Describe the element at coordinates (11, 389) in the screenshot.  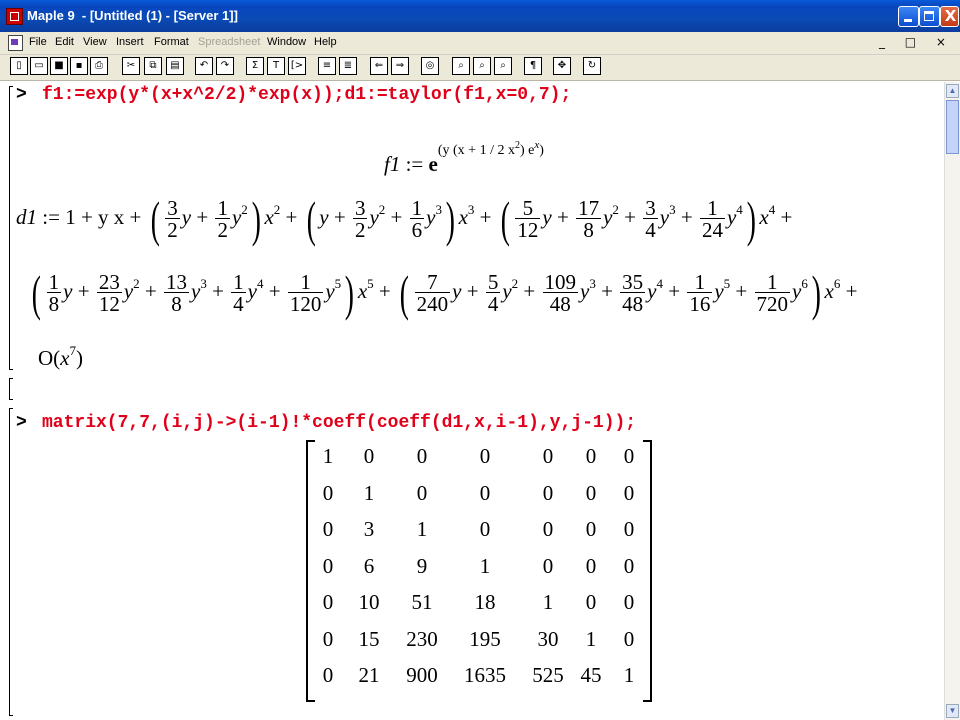
I see `empty-group-bracket` at that location.